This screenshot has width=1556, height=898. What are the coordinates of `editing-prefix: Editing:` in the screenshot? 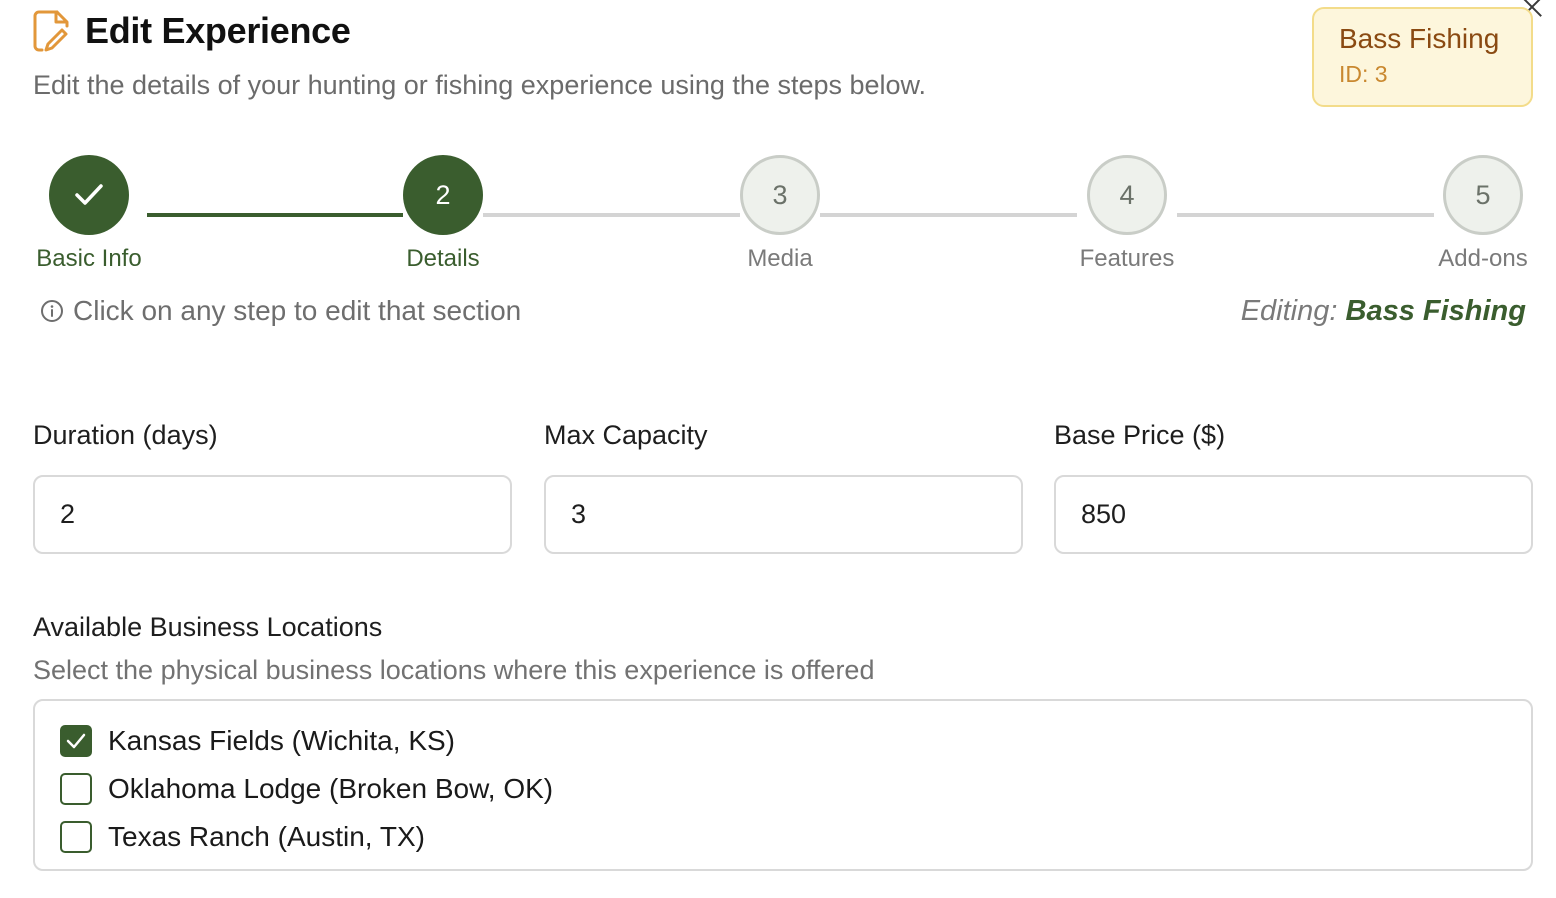 It's located at (1289, 311).